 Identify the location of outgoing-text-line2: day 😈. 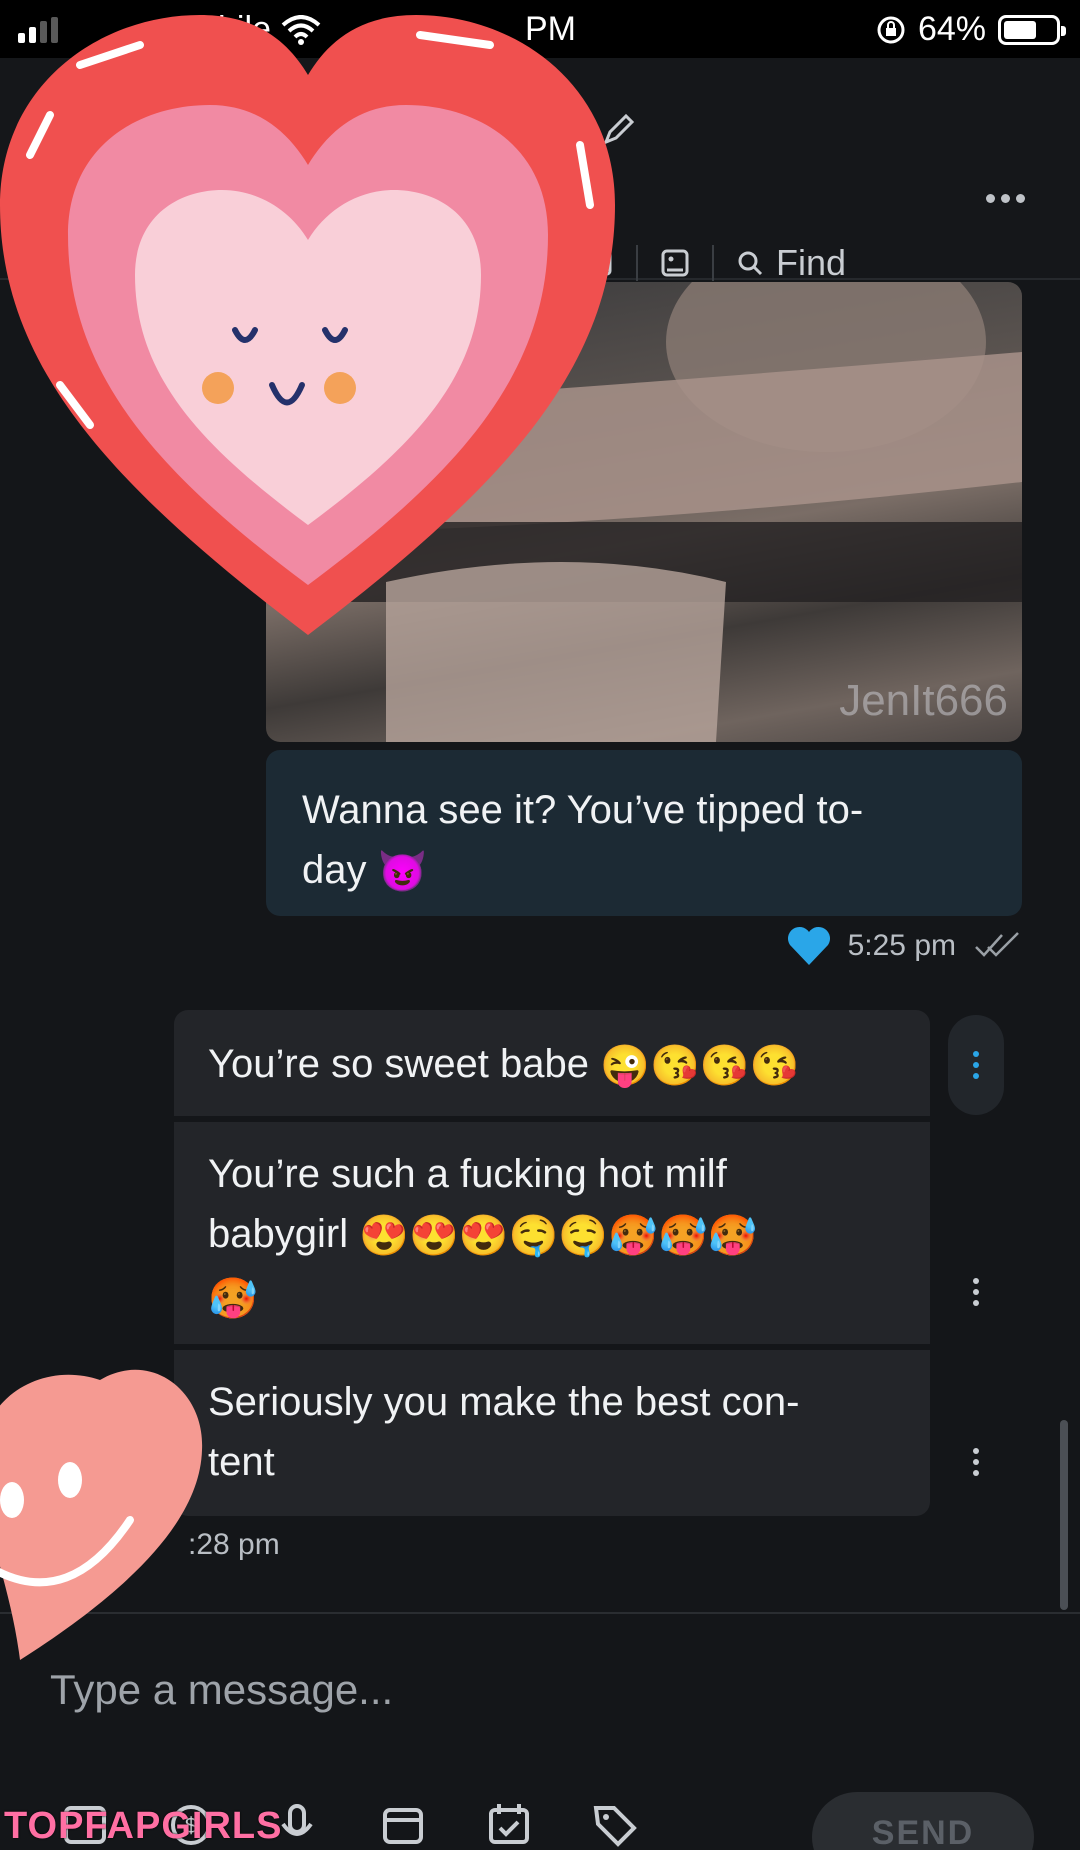
(644, 871).